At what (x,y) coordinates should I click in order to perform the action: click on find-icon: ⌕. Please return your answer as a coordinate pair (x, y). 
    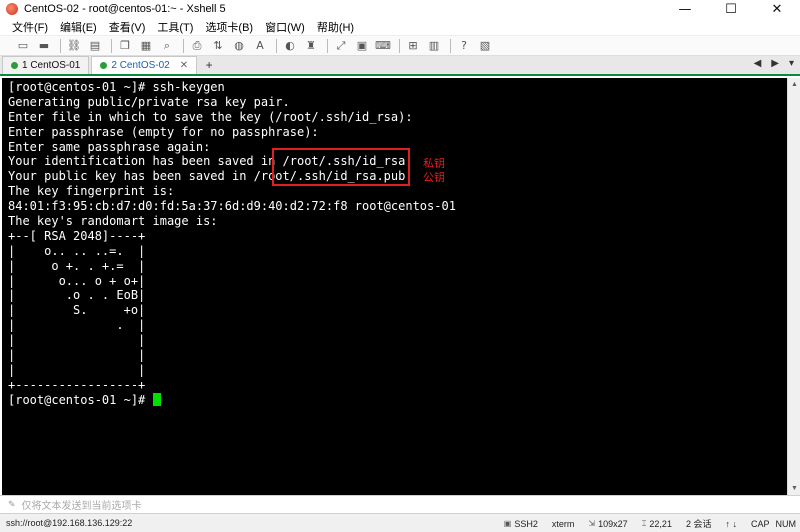
    Looking at the image, I should click on (167, 46).